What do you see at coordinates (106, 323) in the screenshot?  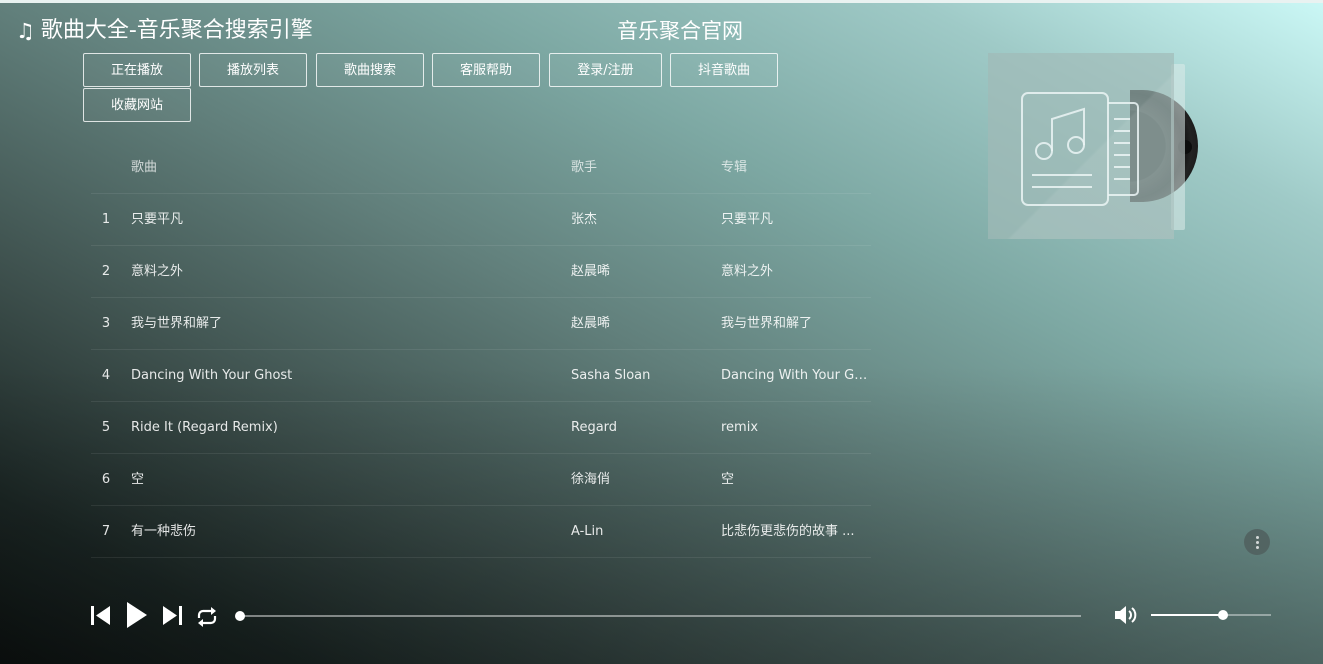 I see `track-number: 3` at bounding box center [106, 323].